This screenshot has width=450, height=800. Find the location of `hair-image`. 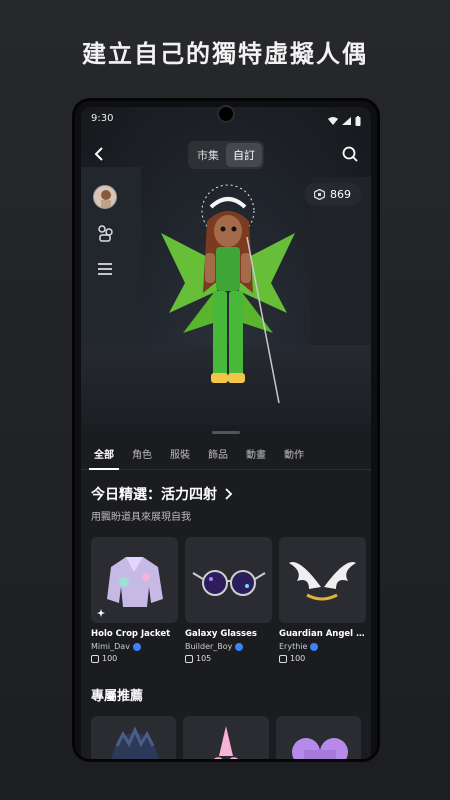

hair-image is located at coordinates (135, 742).